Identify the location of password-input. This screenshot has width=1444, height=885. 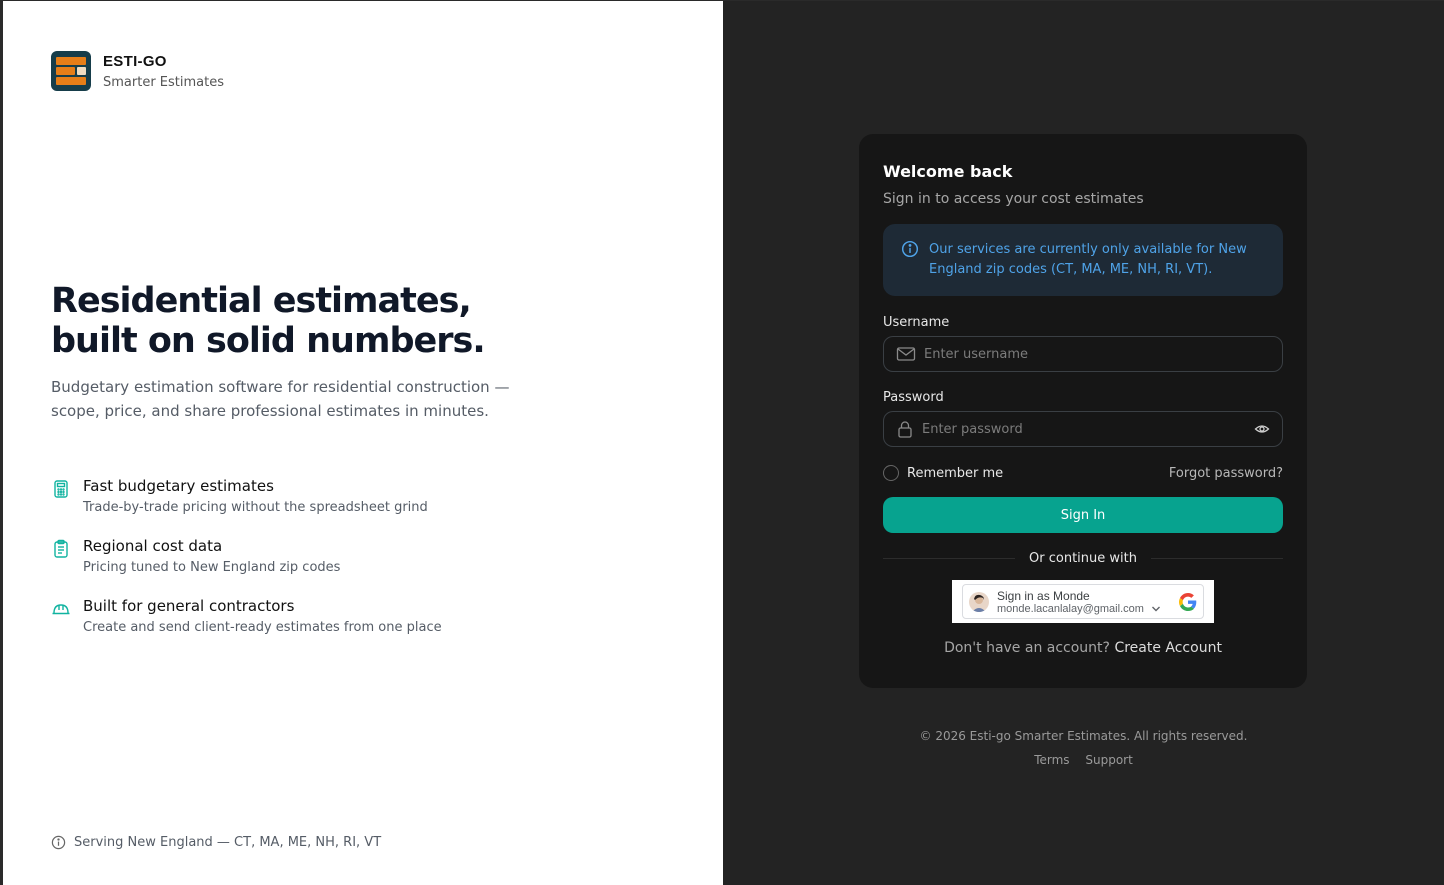
(1088, 429).